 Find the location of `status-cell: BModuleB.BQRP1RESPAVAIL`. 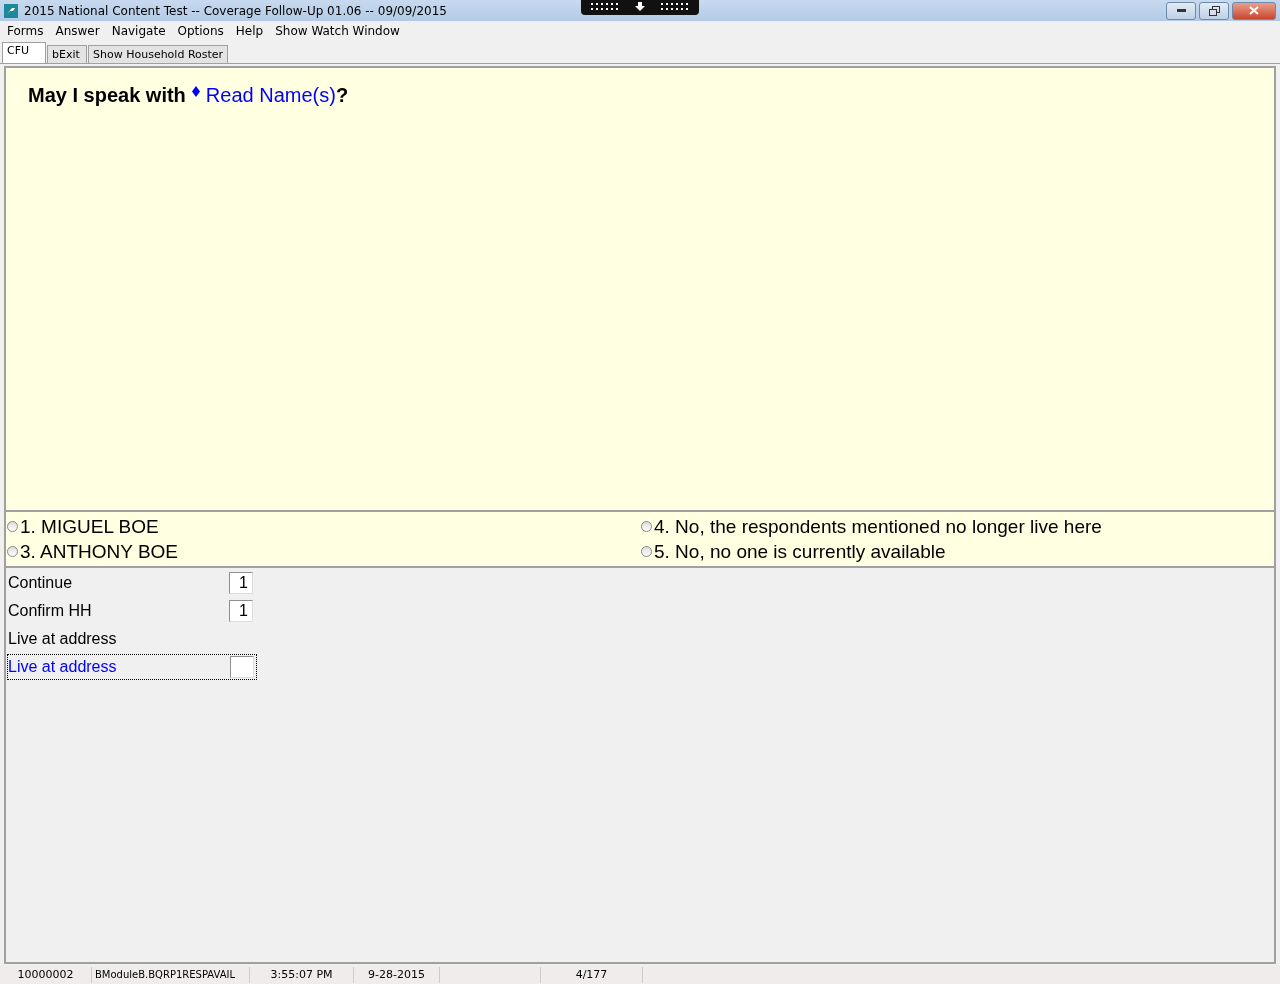

status-cell: BModuleB.BQRP1RESPAVAIL is located at coordinates (171, 975).